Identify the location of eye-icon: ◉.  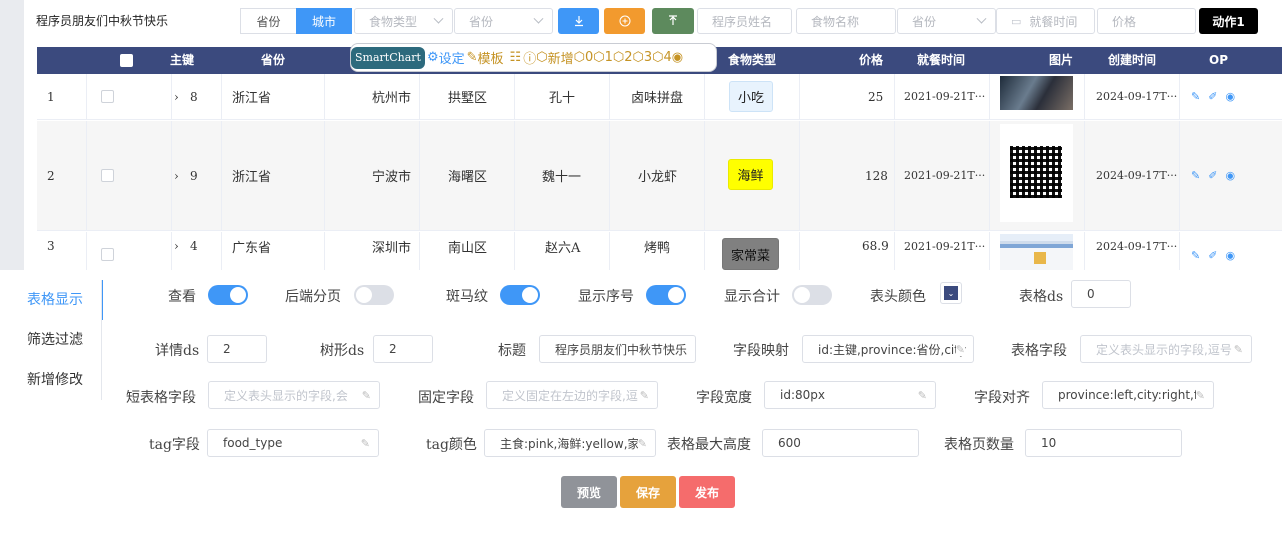
(677, 57).